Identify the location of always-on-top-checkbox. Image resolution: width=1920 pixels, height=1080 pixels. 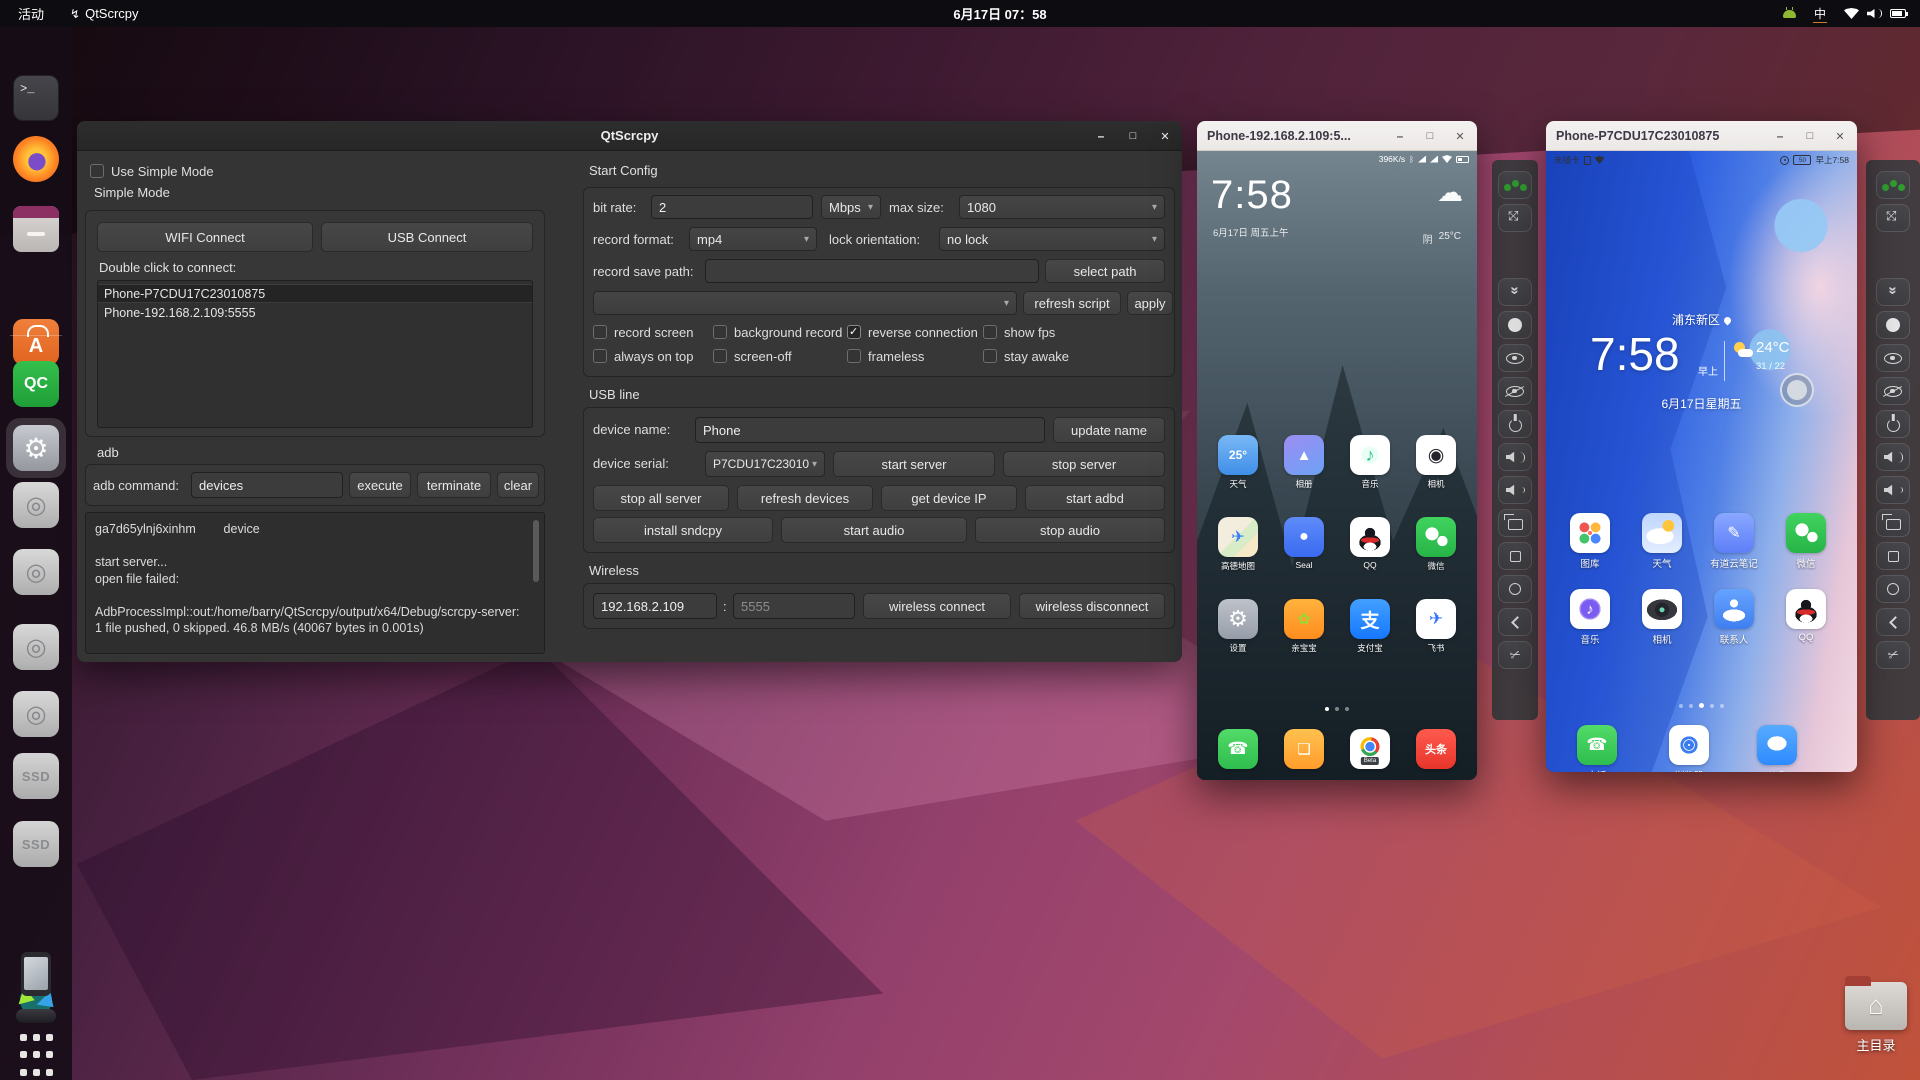
(600, 356).